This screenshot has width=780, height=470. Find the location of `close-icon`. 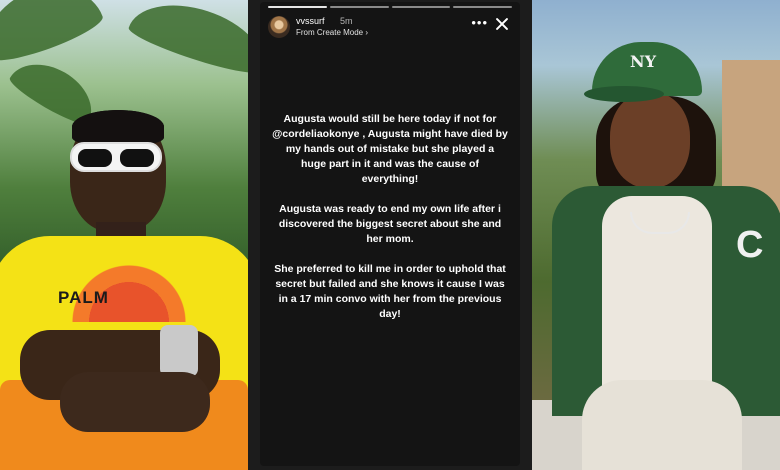

close-icon is located at coordinates (502, 24).